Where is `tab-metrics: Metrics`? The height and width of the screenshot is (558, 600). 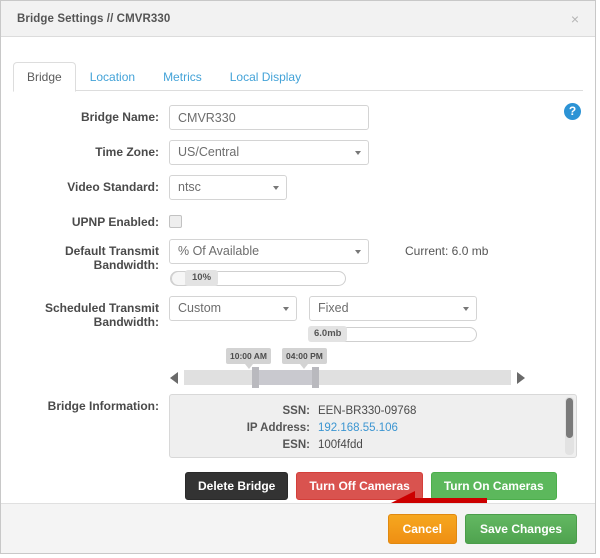 tab-metrics: Metrics is located at coordinates (182, 76).